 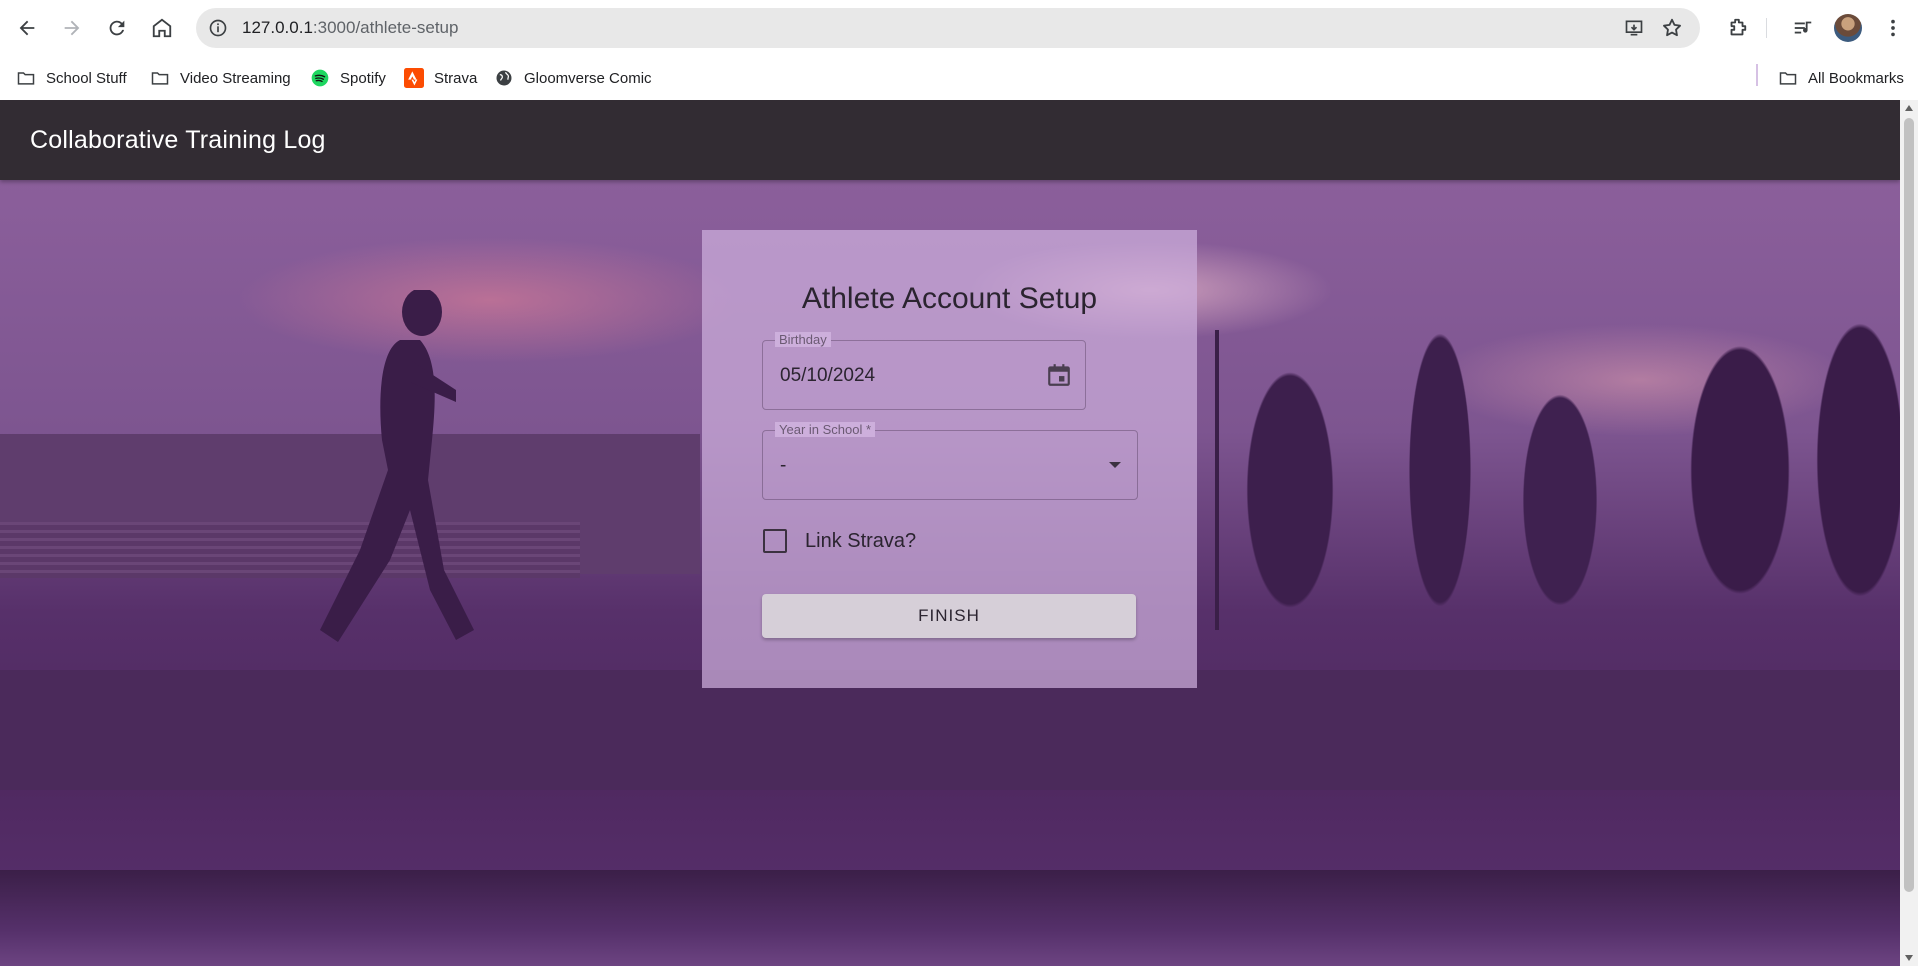 What do you see at coordinates (948, 28) in the screenshot?
I see `address-bar: 127.0.0.1:3000/athlete-setup` at bounding box center [948, 28].